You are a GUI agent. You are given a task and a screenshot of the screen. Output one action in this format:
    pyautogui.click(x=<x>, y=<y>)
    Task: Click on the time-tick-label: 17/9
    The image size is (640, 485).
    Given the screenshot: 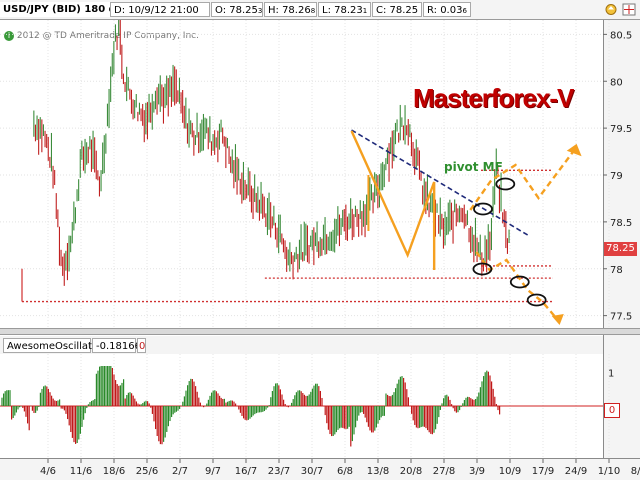 What is the action you would take?
    pyautogui.click(x=543, y=471)
    